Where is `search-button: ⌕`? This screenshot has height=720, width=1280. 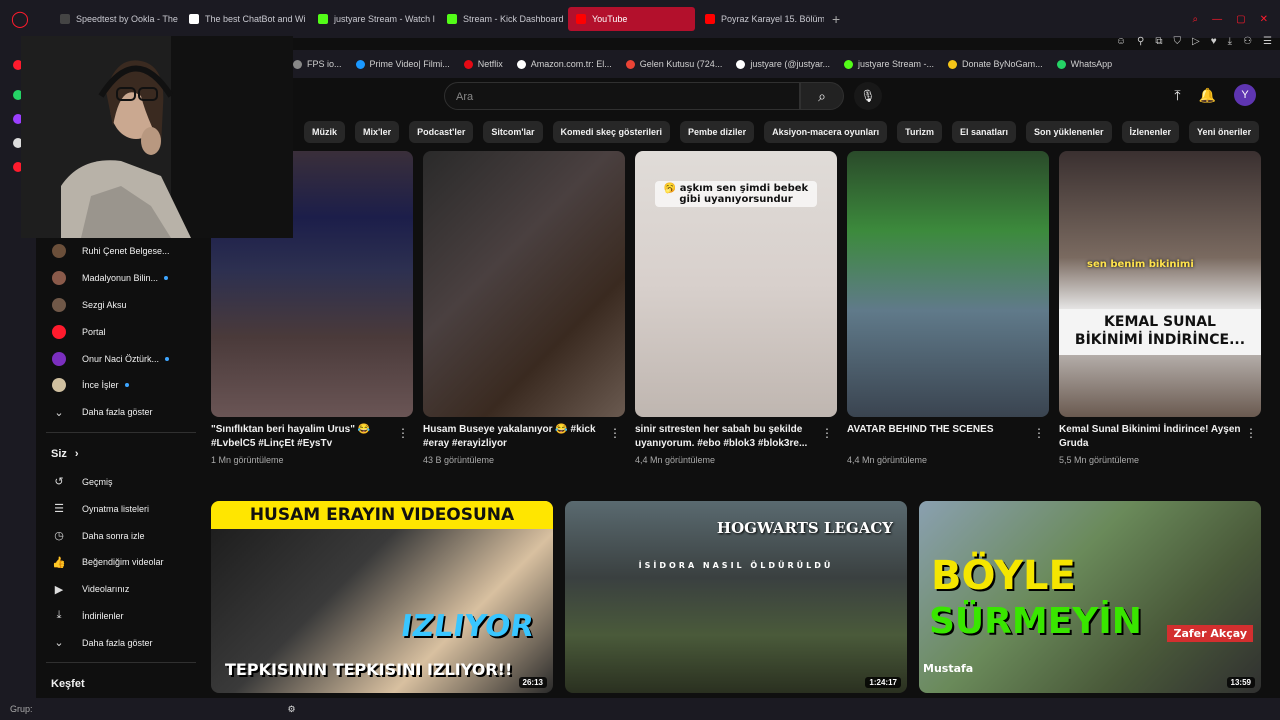 search-button: ⌕ is located at coordinates (822, 96).